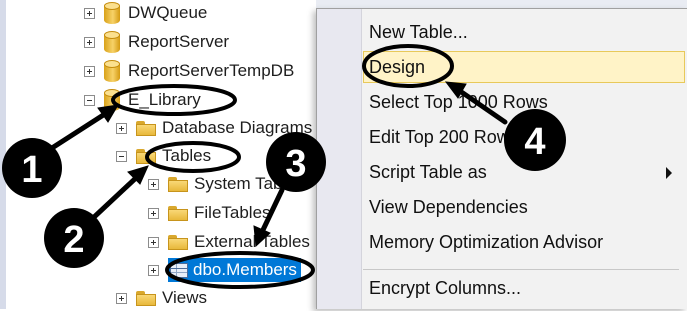 Image resolution: width=687 pixels, height=311 pixels. Describe the element at coordinates (245, 269) in the screenshot. I see `tree-node-label: dbo.Members` at that location.